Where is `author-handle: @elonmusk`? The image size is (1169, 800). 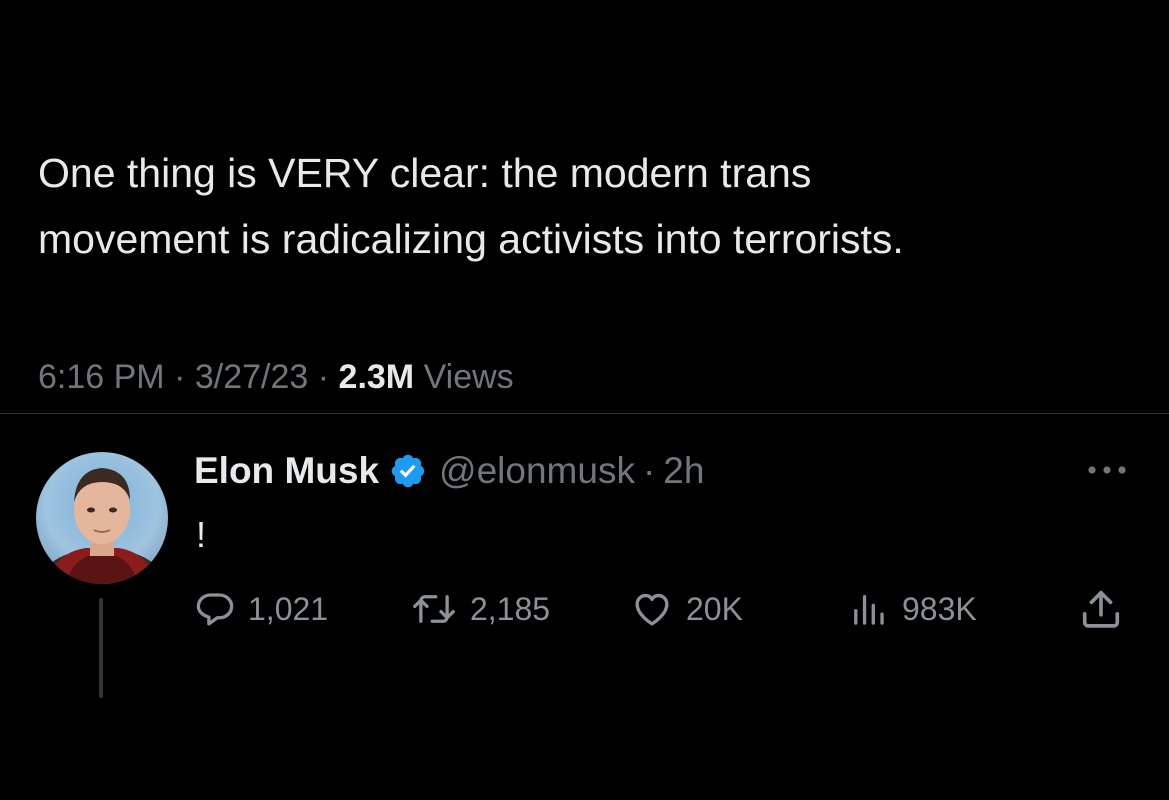 author-handle: @elonmusk is located at coordinates (537, 471).